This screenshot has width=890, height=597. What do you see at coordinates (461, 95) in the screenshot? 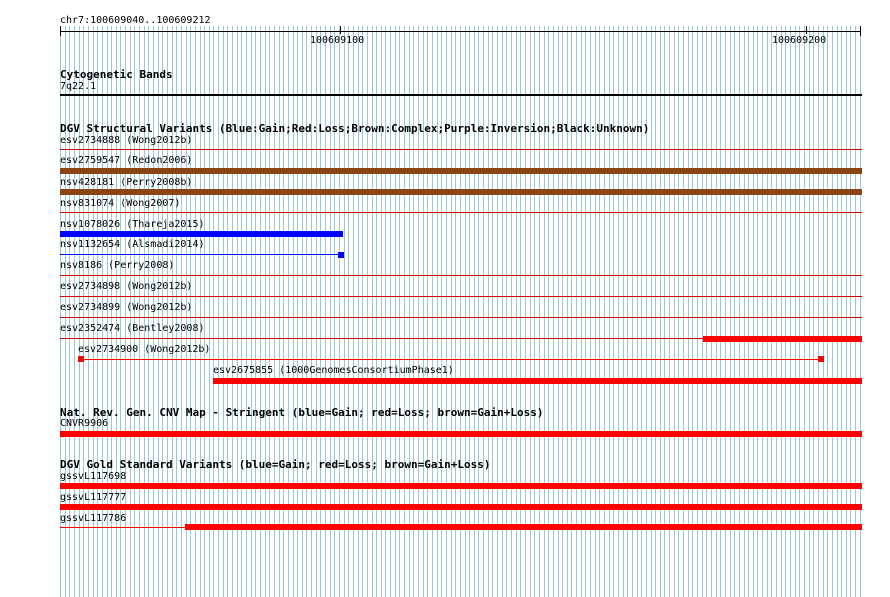
I see `cytoband-bar` at bounding box center [461, 95].